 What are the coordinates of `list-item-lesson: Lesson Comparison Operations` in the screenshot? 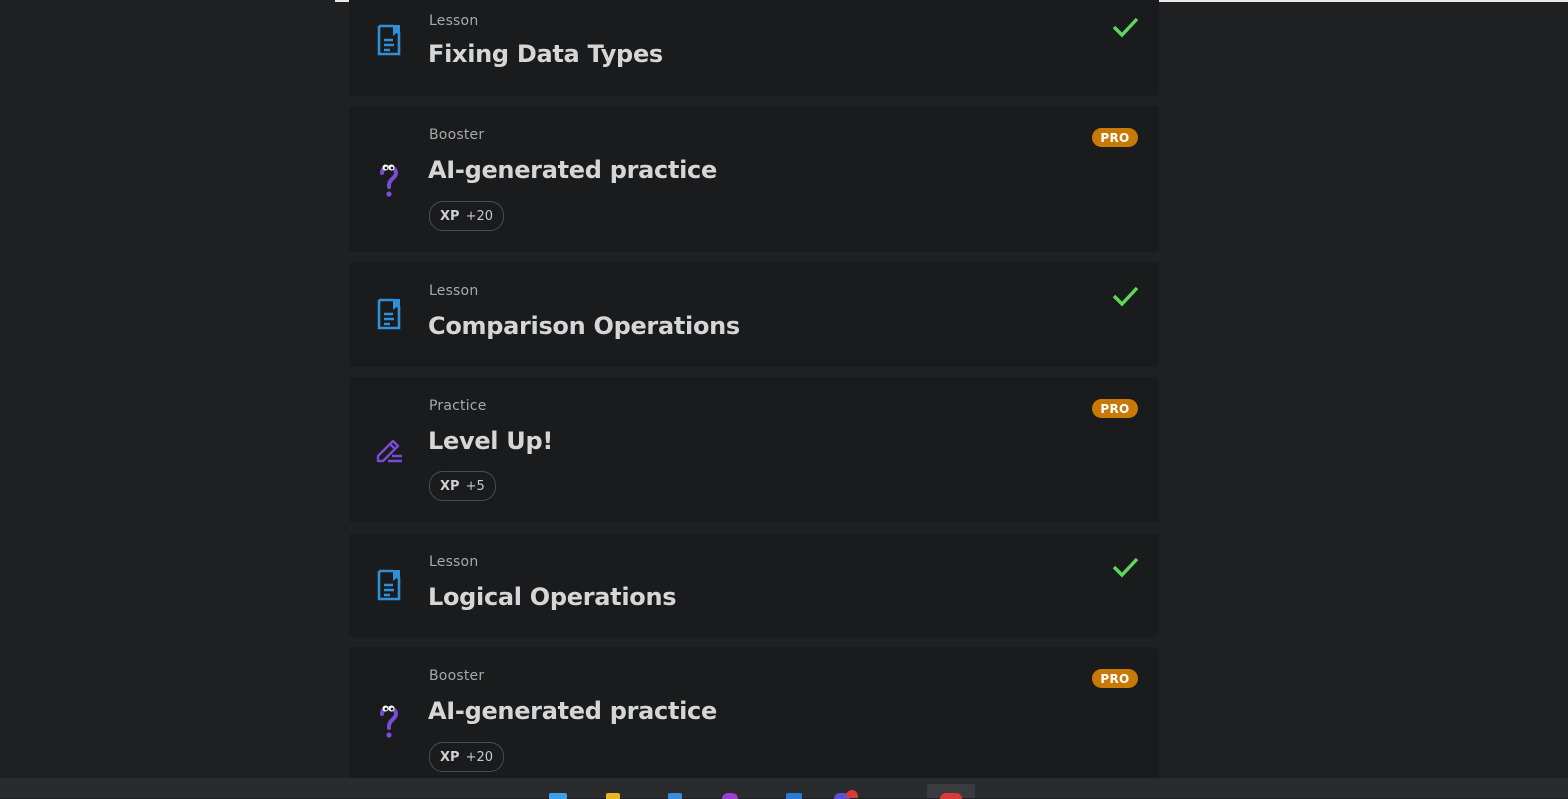 It's located at (754, 314).